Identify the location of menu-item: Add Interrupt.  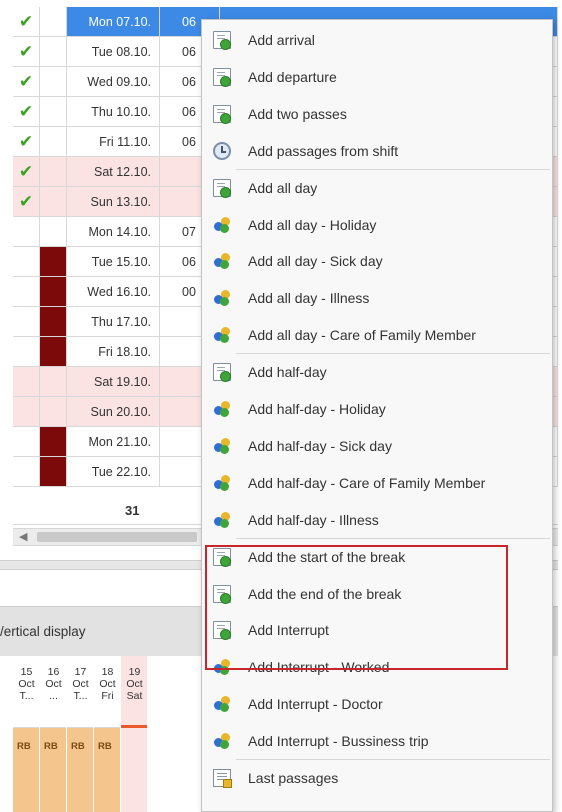
(377, 630).